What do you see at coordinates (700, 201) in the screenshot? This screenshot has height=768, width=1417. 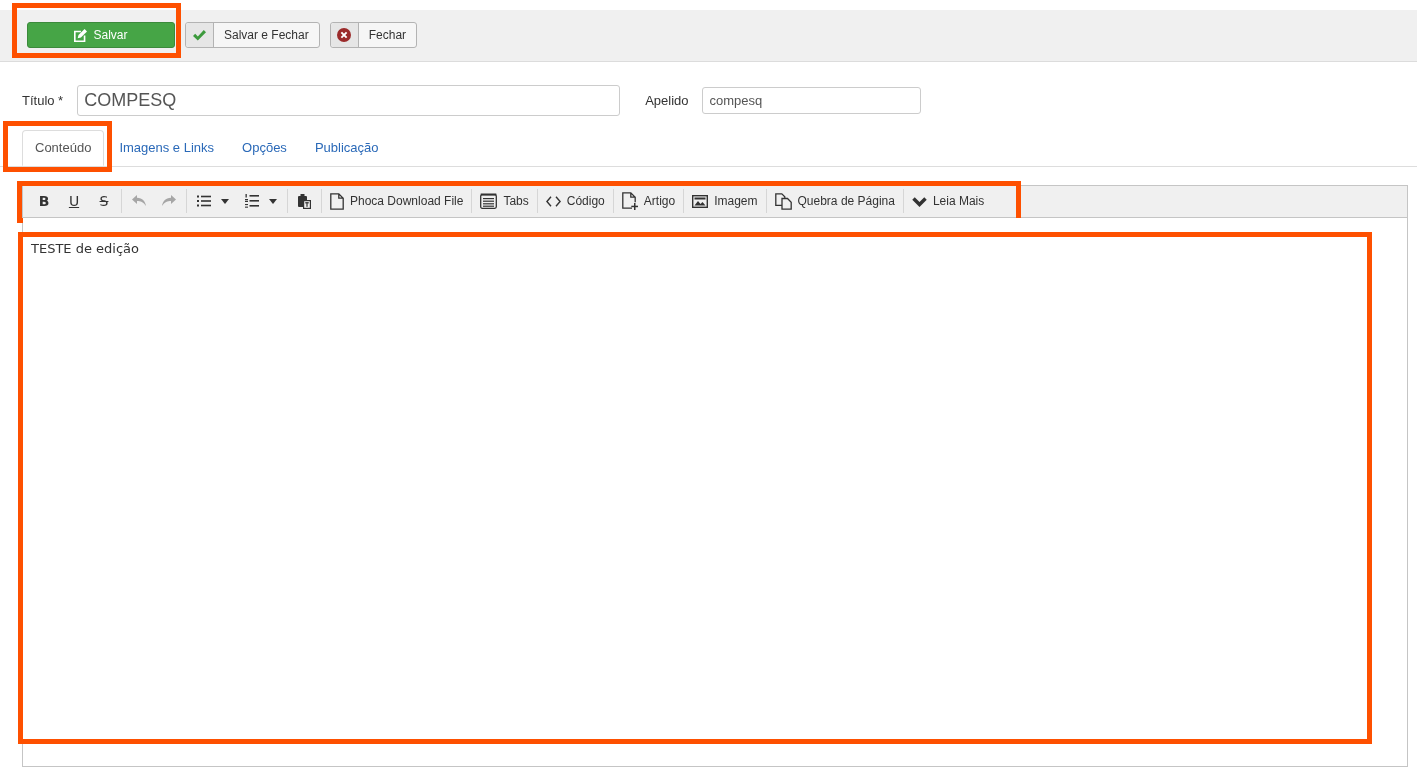 I see `image-icon` at bounding box center [700, 201].